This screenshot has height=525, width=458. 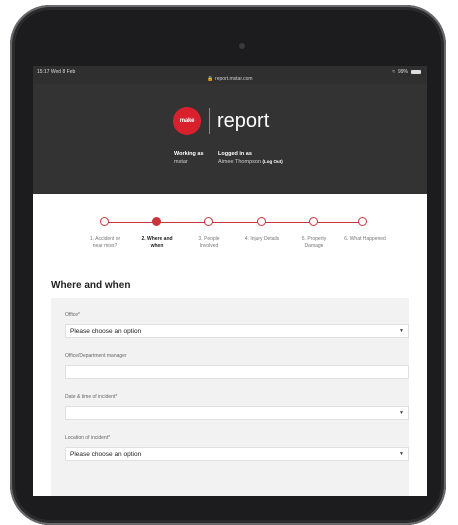 What do you see at coordinates (416, 72) in the screenshot?
I see `battery-icon` at bounding box center [416, 72].